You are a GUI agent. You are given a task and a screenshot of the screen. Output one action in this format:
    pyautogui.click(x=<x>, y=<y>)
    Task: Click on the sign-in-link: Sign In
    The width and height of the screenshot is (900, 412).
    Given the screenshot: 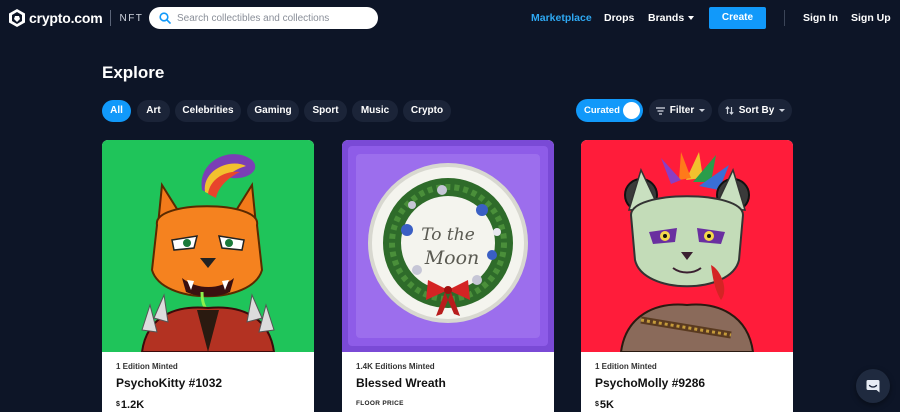 What is the action you would take?
    pyautogui.click(x=820, y=18)
    